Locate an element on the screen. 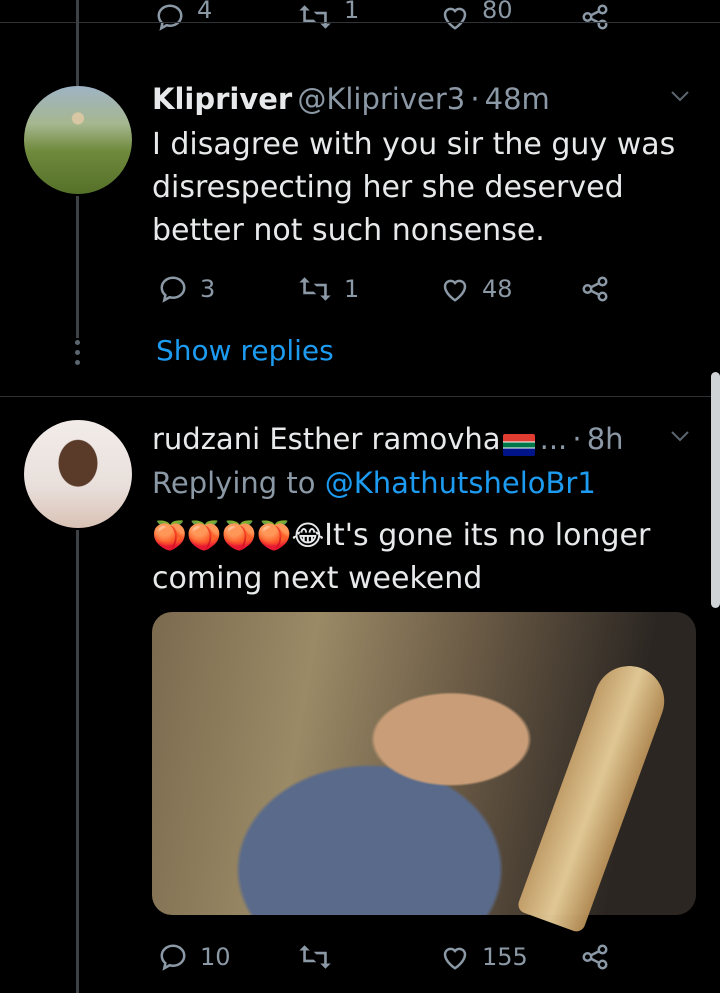 The width and height of the screenshot is (720, 993). retweet-action: 1 is located at coordinates (328, 289).